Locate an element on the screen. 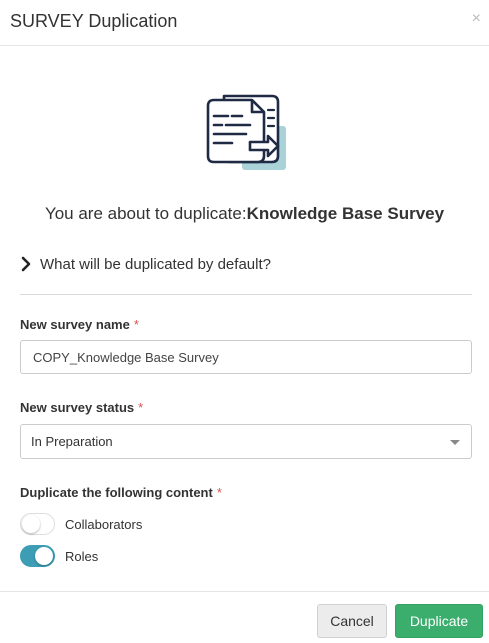 The width and height of the screenshot is (489, 643). duplication-details-label: What will be duplicated by default? is located at coordinates (155, 264).